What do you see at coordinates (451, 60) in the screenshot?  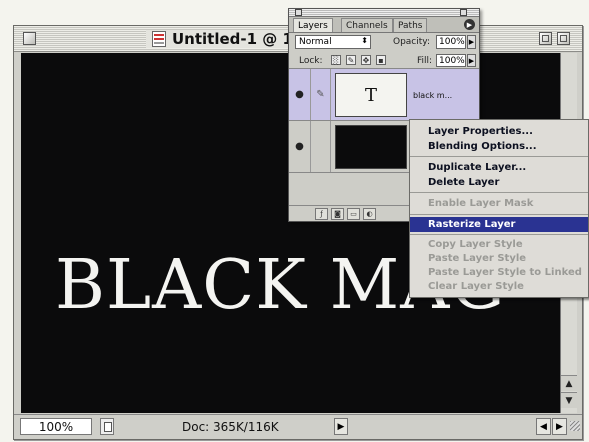 I see `fill-field: 100%` at bounding box center [451, 60].